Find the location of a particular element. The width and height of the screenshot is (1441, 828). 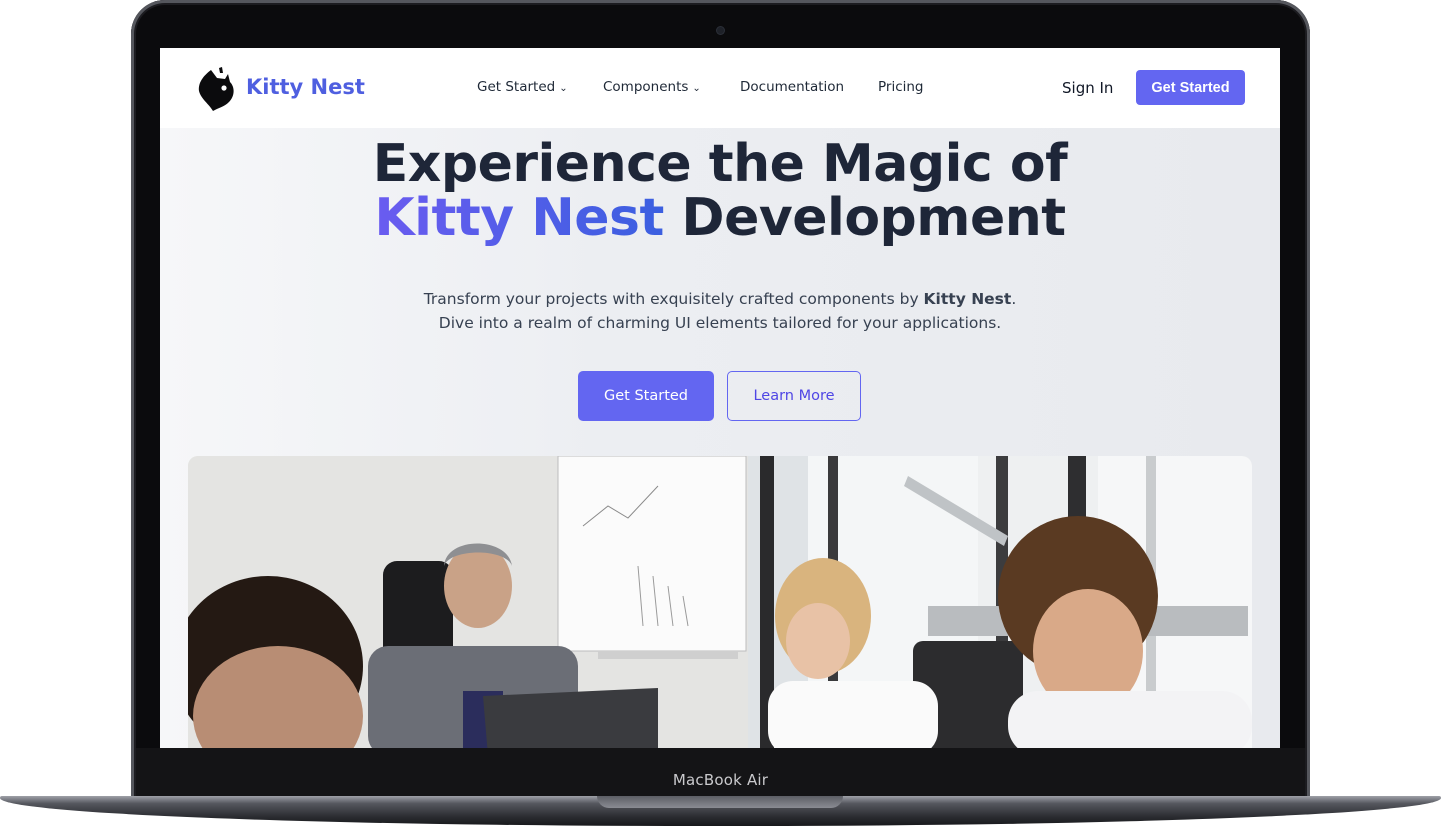

hero-title-rest: Development is located at coordinates (864, 218).